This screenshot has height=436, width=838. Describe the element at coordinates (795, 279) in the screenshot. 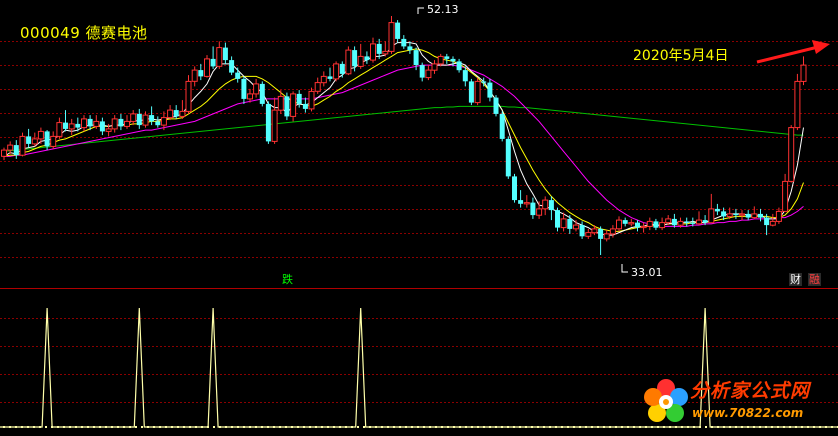

I see `cai-marker: 财` at that location.